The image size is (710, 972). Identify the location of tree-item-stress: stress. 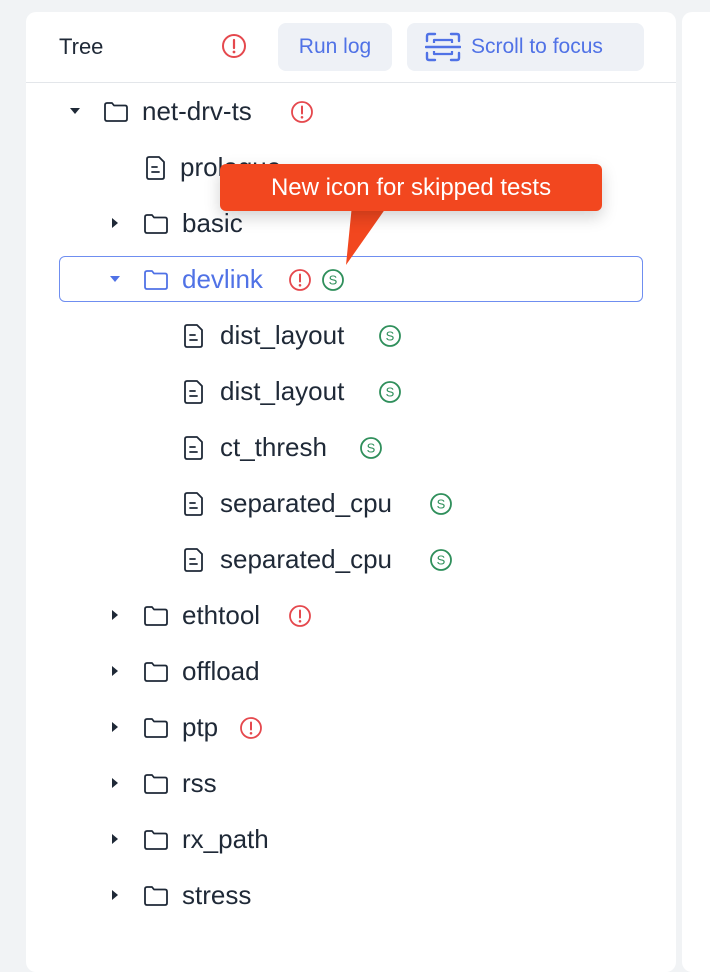
(351, 895).